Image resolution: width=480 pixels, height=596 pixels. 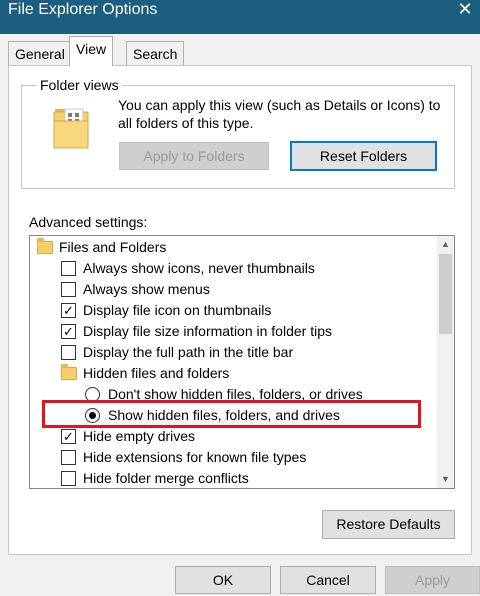 I want to click on apply-button: Apply, so click(x=432, y=580).